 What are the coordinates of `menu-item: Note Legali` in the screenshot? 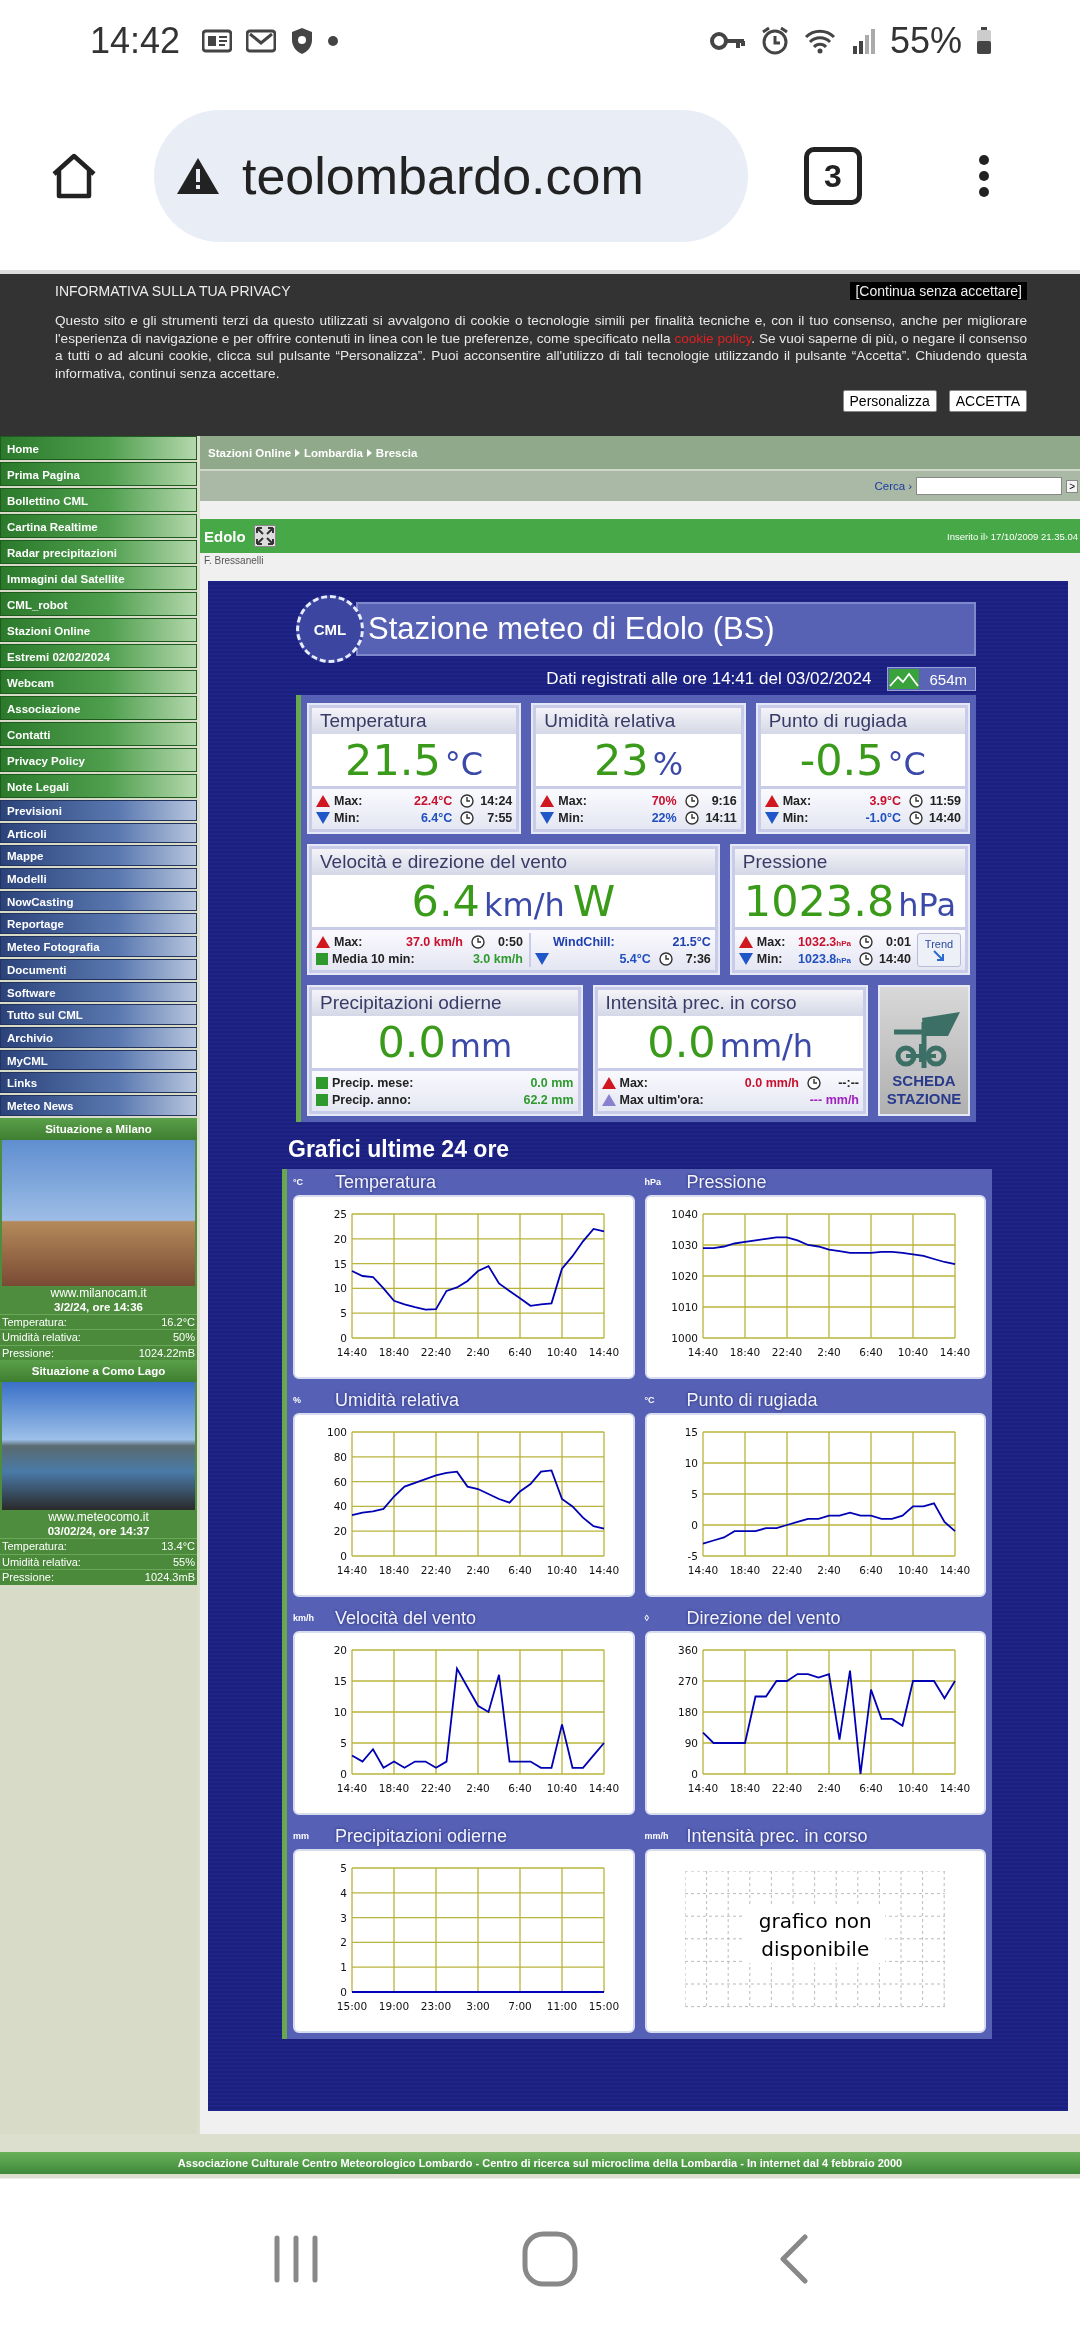 It's located at (98, 786).